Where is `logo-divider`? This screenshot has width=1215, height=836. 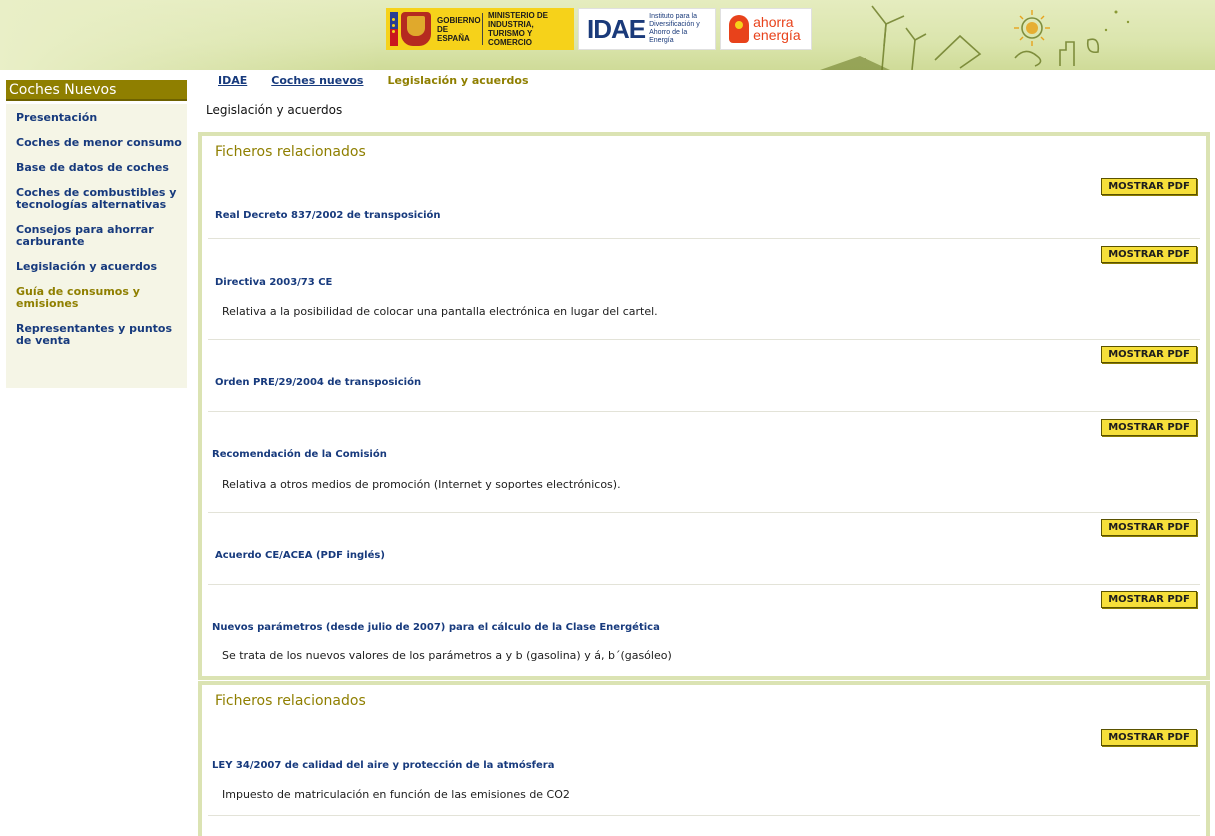
logo-divider is located at coordinates (482, 29).